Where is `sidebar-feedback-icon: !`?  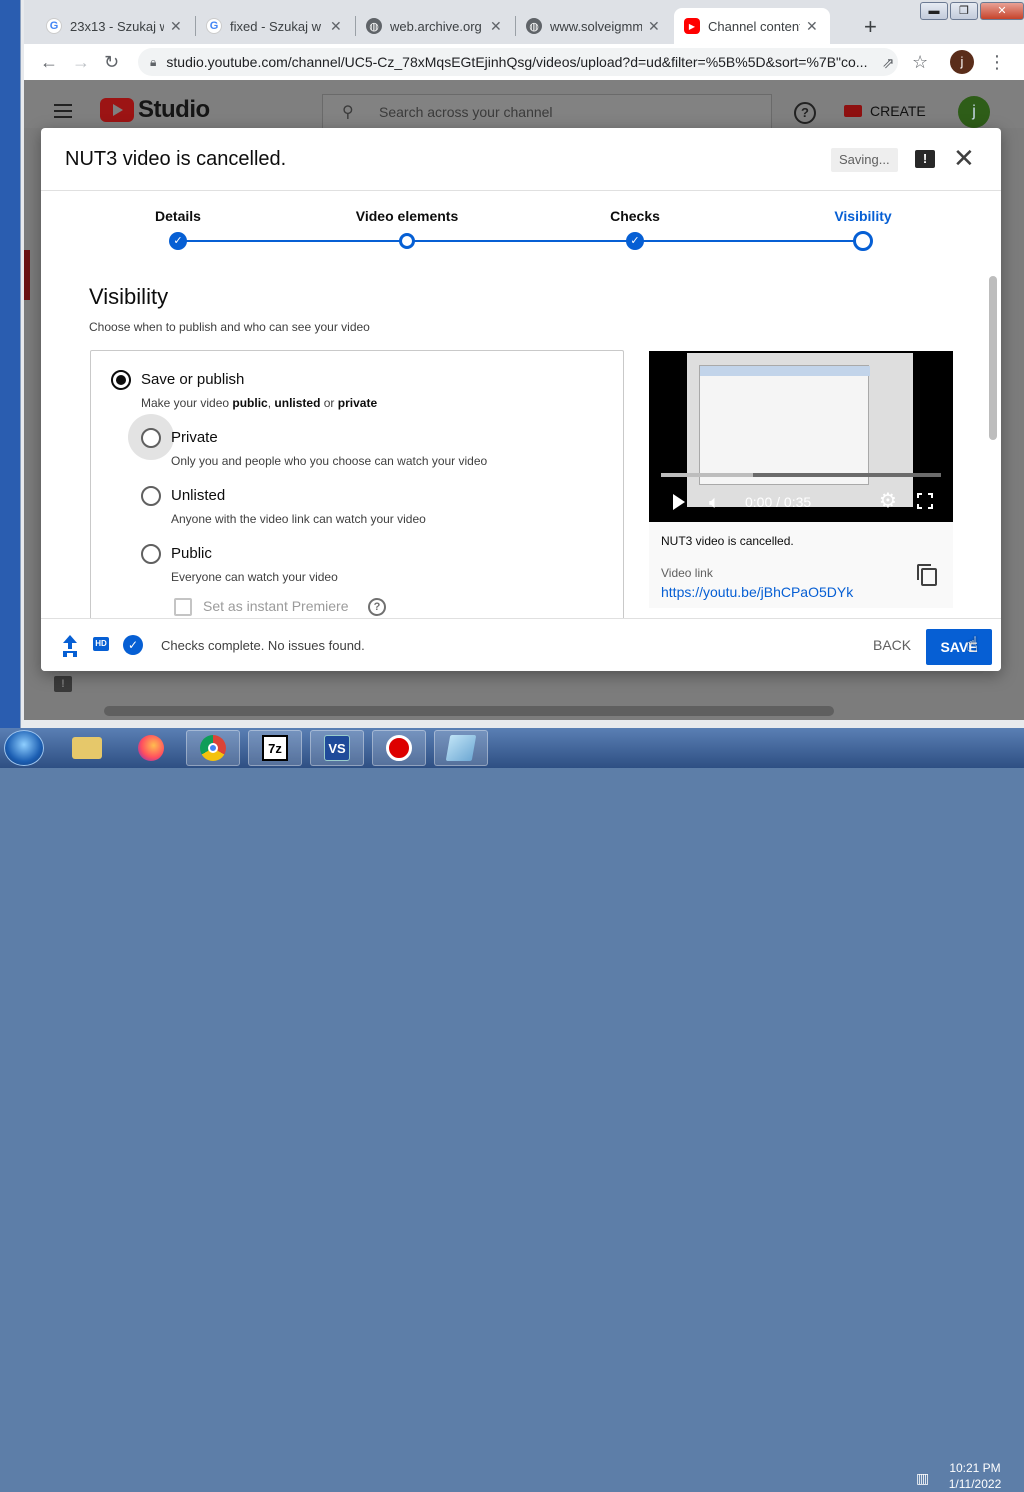 sidebar-feedback-icon: ! is located at coordinates (63, 684).